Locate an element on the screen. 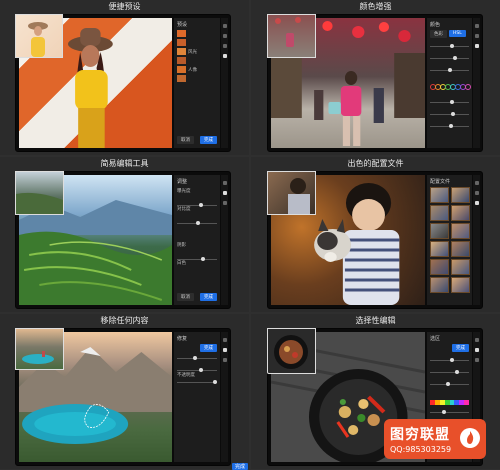 This screenshot has height=470, width=500. flame-icon is located at coordinates (470, 438).